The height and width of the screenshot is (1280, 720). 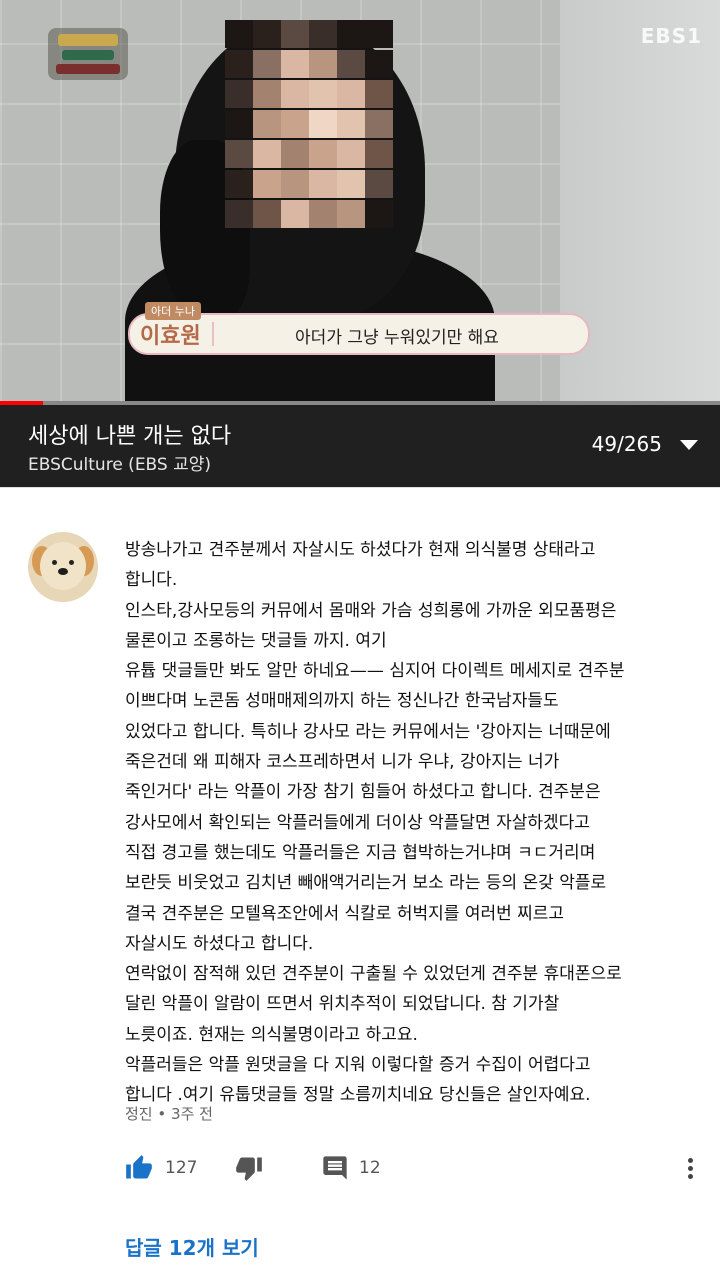 I want to click on playlist-title: 세상에 나쁜 개는 없다, so click(x=129, y=434).